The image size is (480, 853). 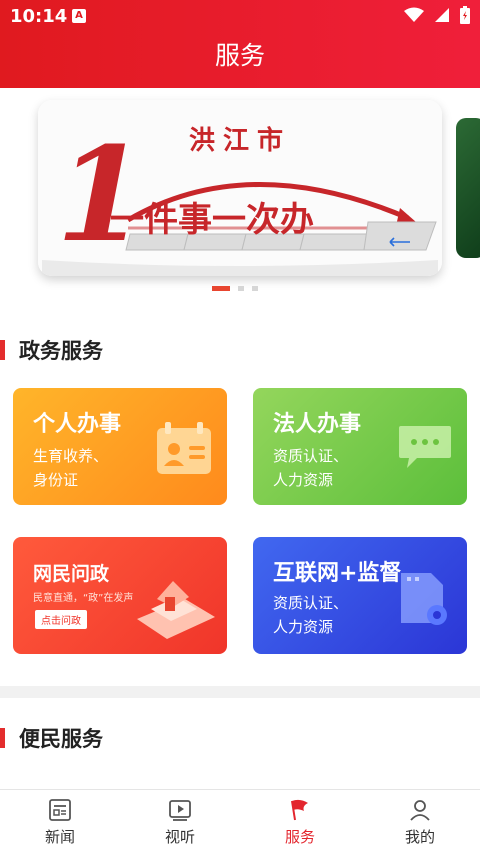 I want to click on header: 10:14 A 服务, so click(x=240, y=44).